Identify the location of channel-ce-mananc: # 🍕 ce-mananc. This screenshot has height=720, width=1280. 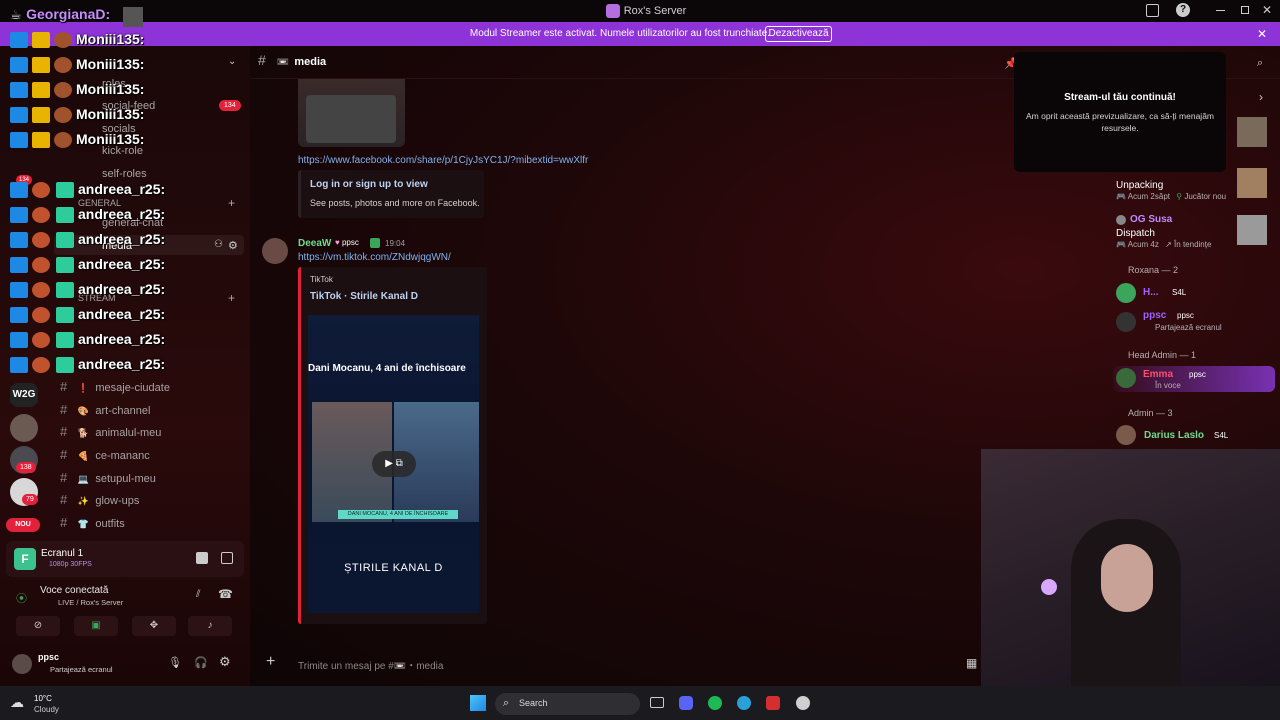
(150, 454).